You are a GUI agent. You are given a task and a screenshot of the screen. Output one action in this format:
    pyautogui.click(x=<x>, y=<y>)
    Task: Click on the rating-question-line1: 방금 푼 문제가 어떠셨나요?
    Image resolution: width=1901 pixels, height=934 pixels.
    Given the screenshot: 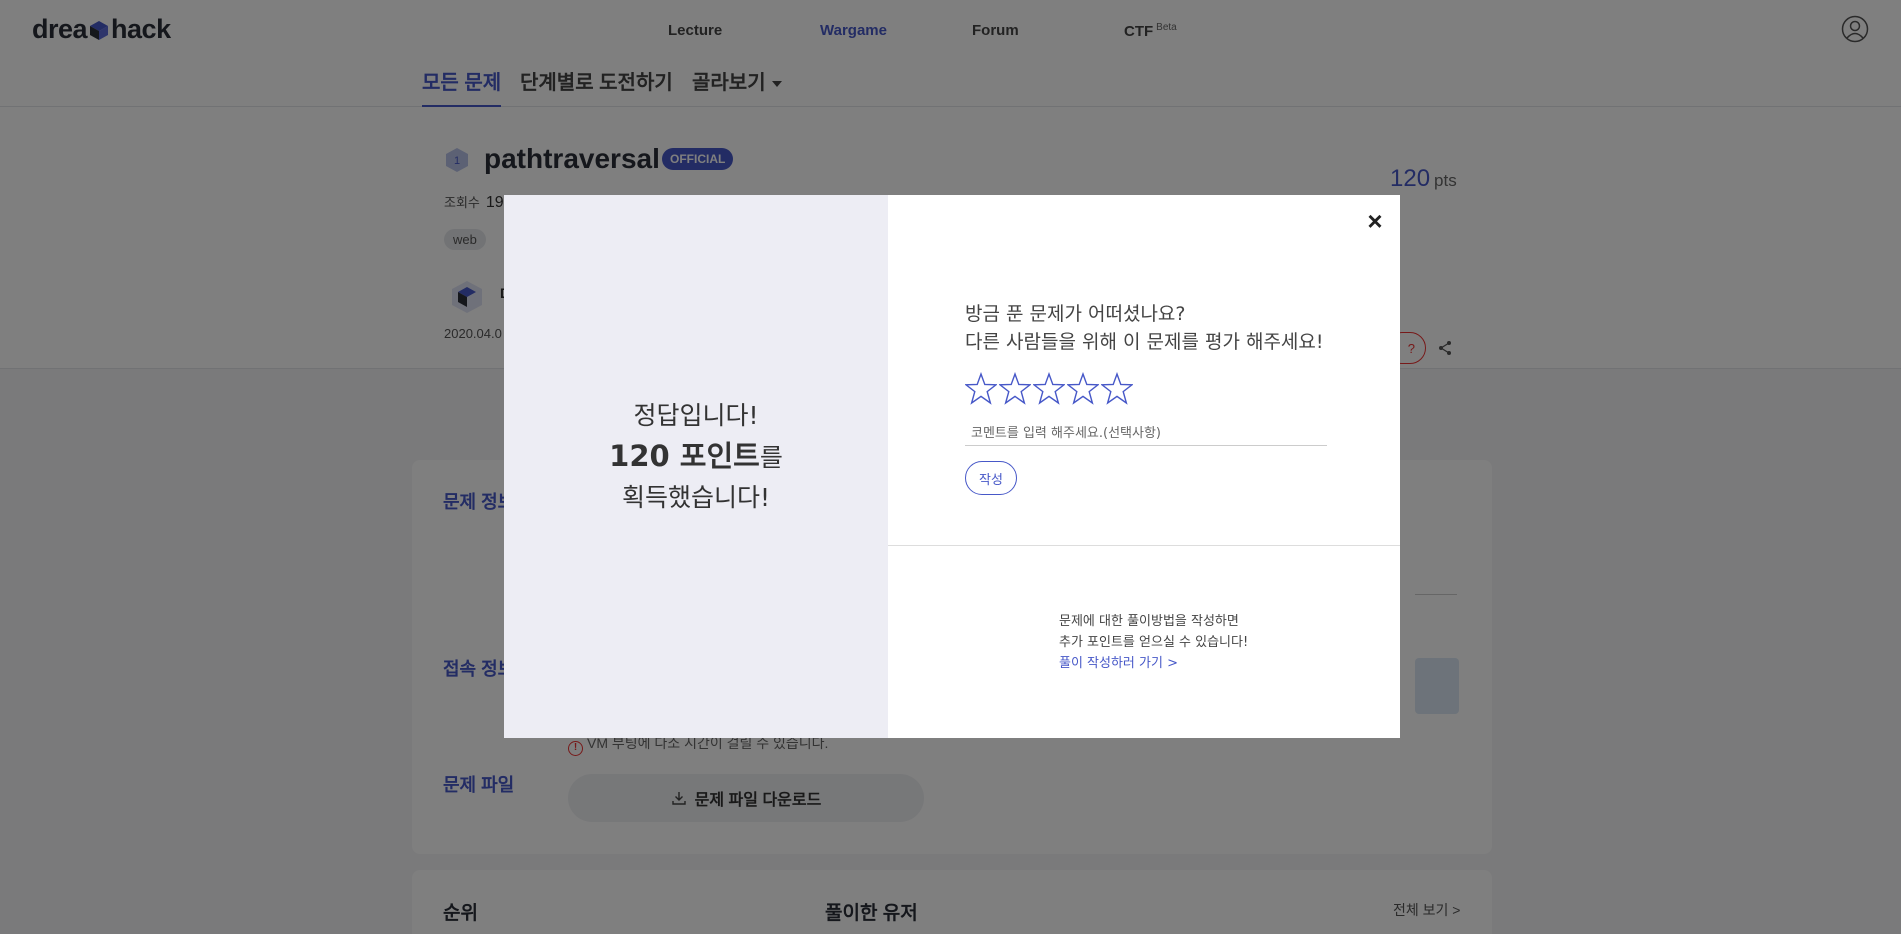 What is the action you would take?
    pyautogui.click(x=1075, y=314)
    